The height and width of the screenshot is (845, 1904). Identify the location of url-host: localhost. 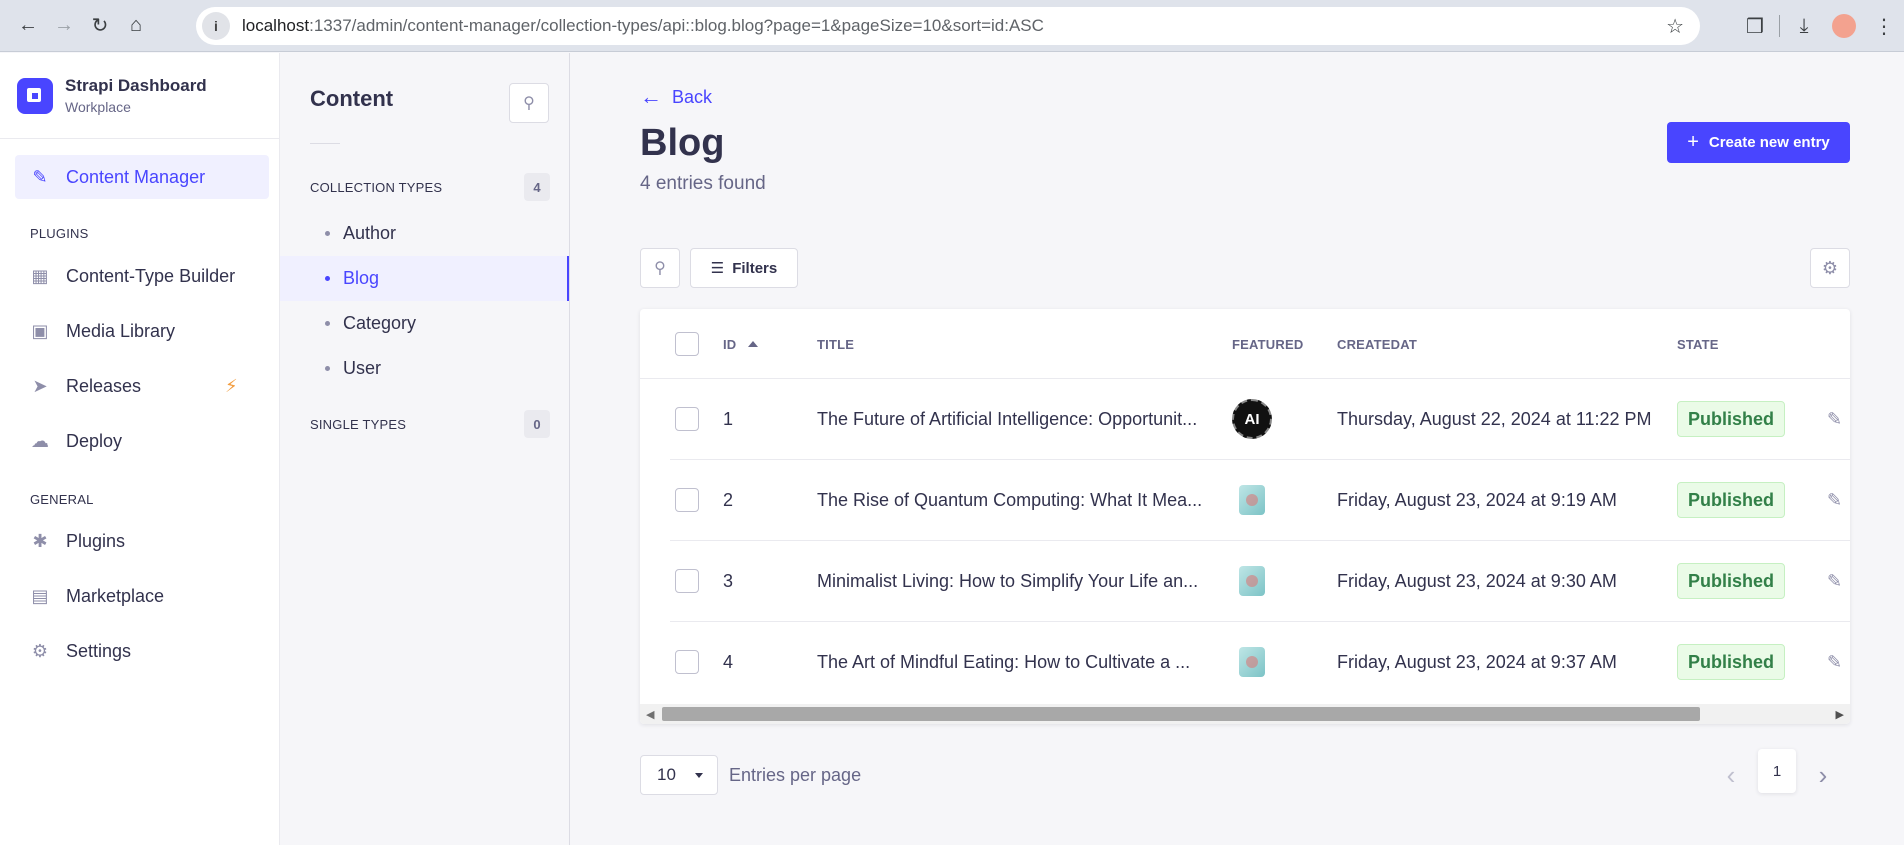
(276, 25).